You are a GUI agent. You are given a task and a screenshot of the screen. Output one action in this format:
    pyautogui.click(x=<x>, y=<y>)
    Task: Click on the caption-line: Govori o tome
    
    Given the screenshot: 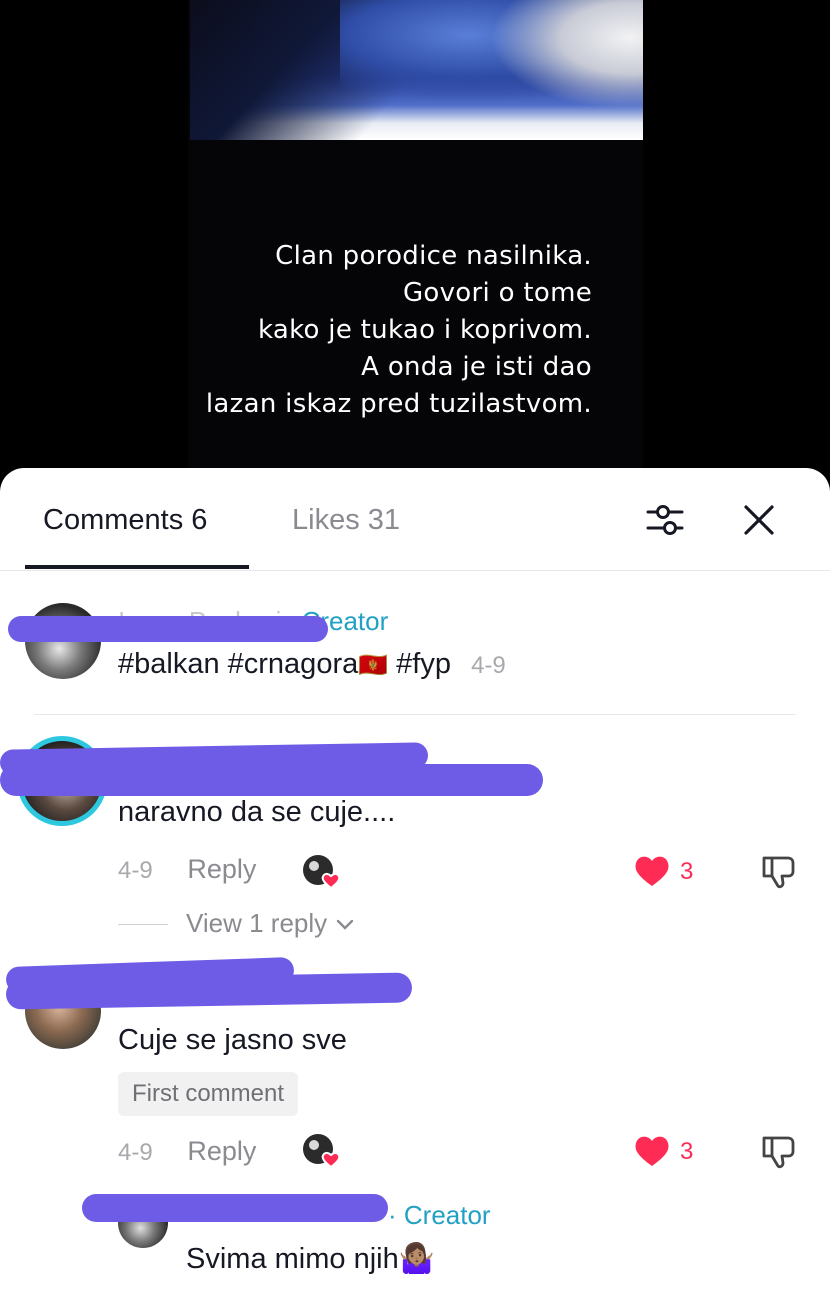 What is the action you would take?
    pyautogui.click(x=497, y=293)
    